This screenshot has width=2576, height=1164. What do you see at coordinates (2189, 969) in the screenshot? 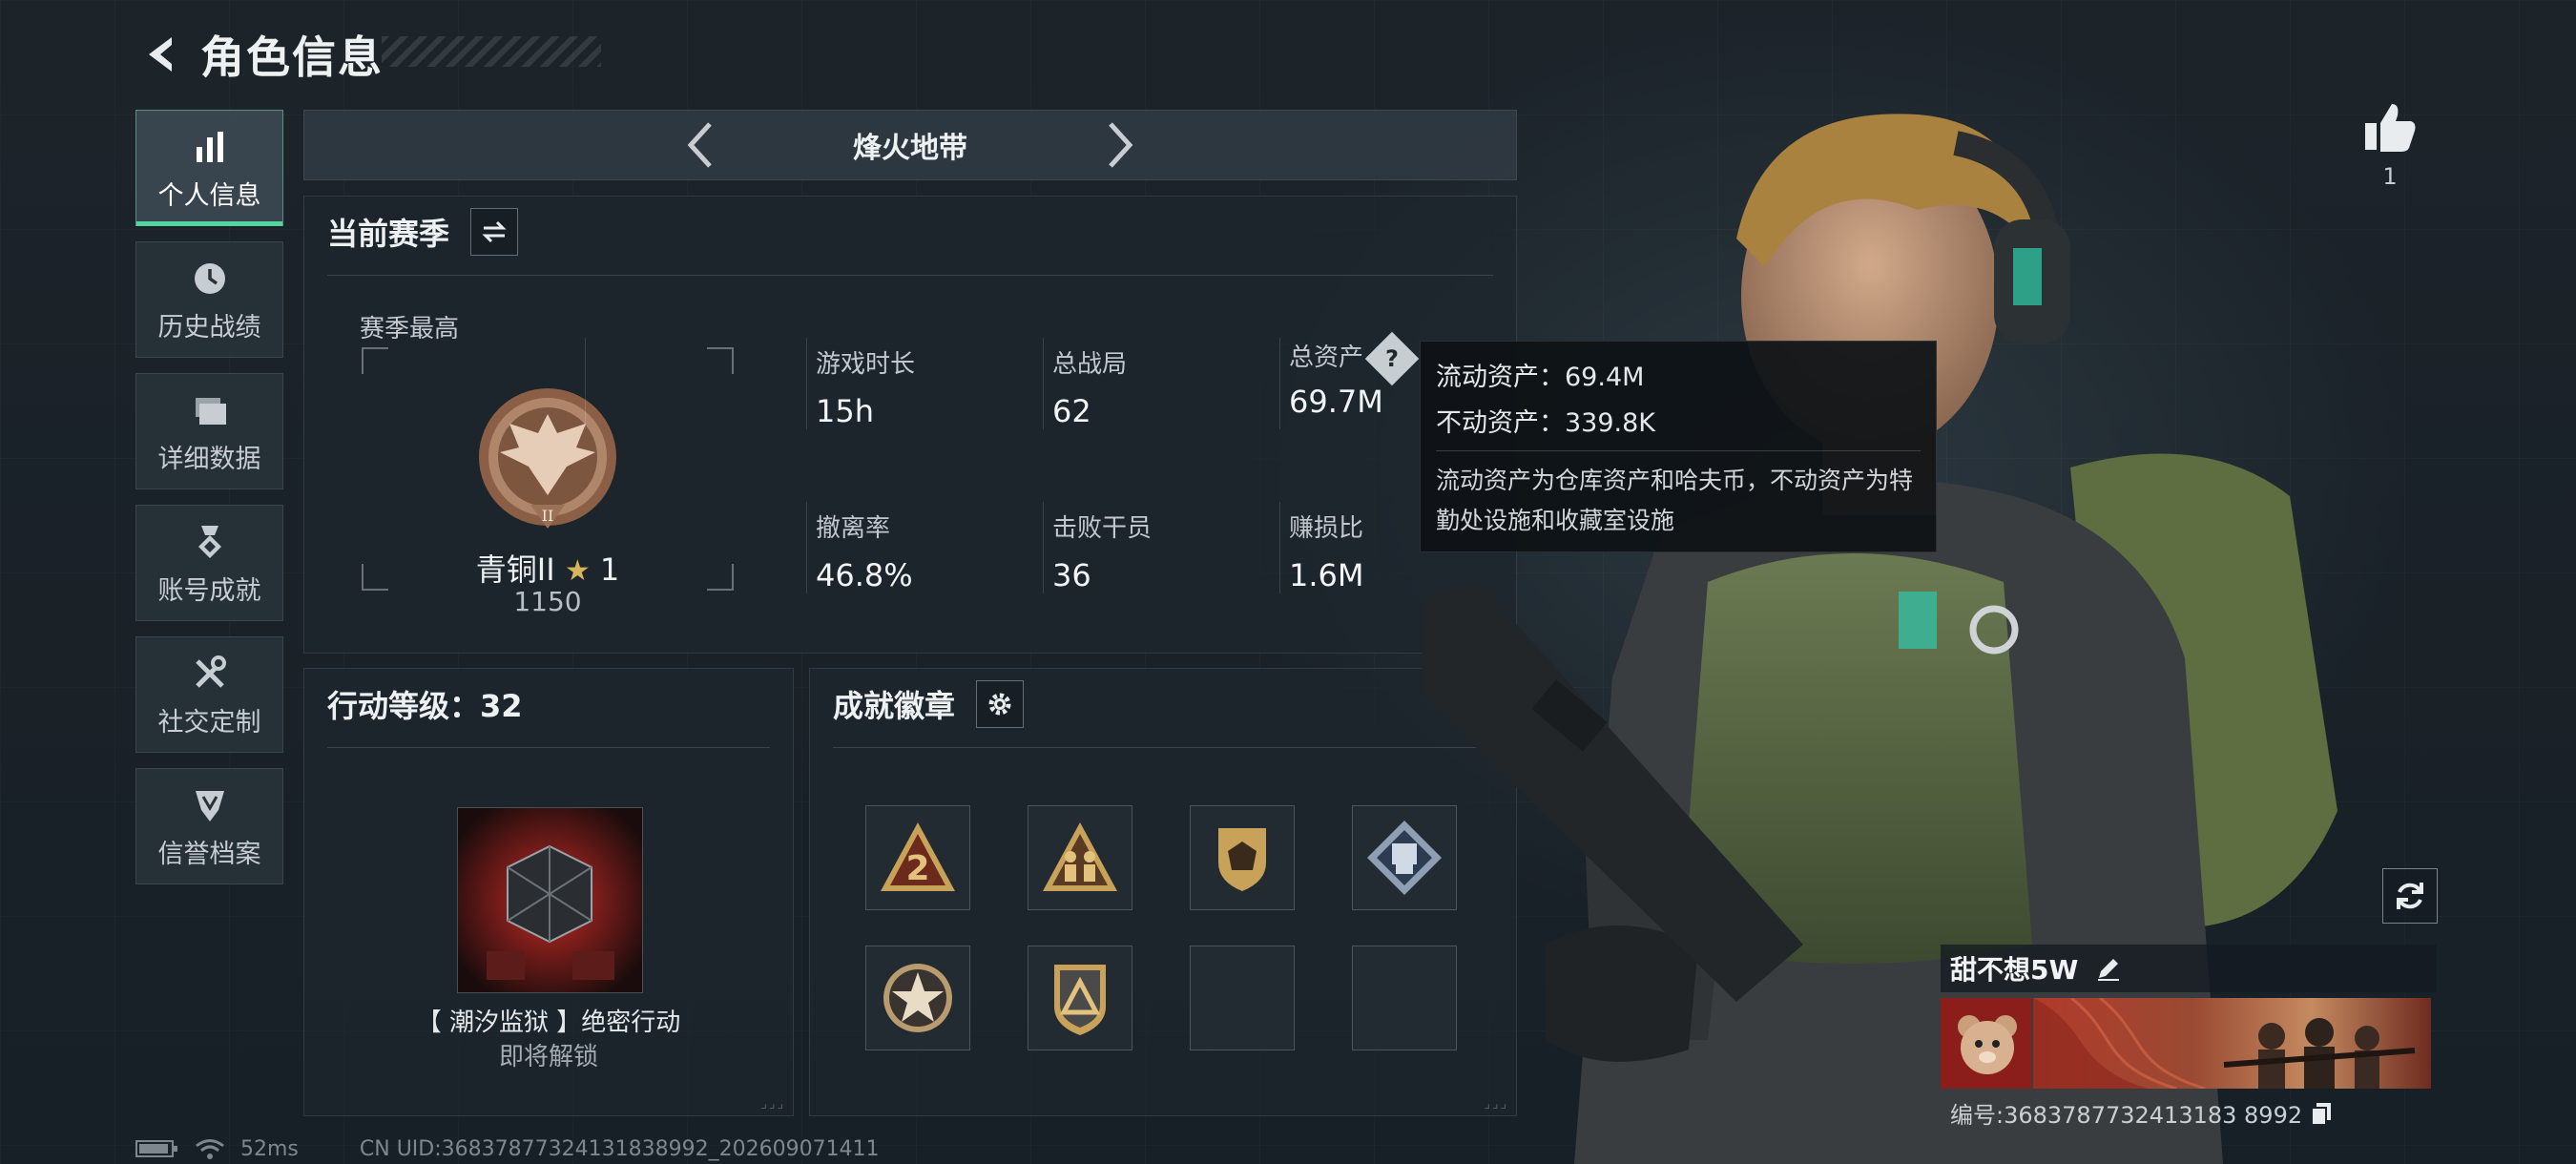
I see `player-name-row: 甜不想5W` at bounding box center [2189, 969].